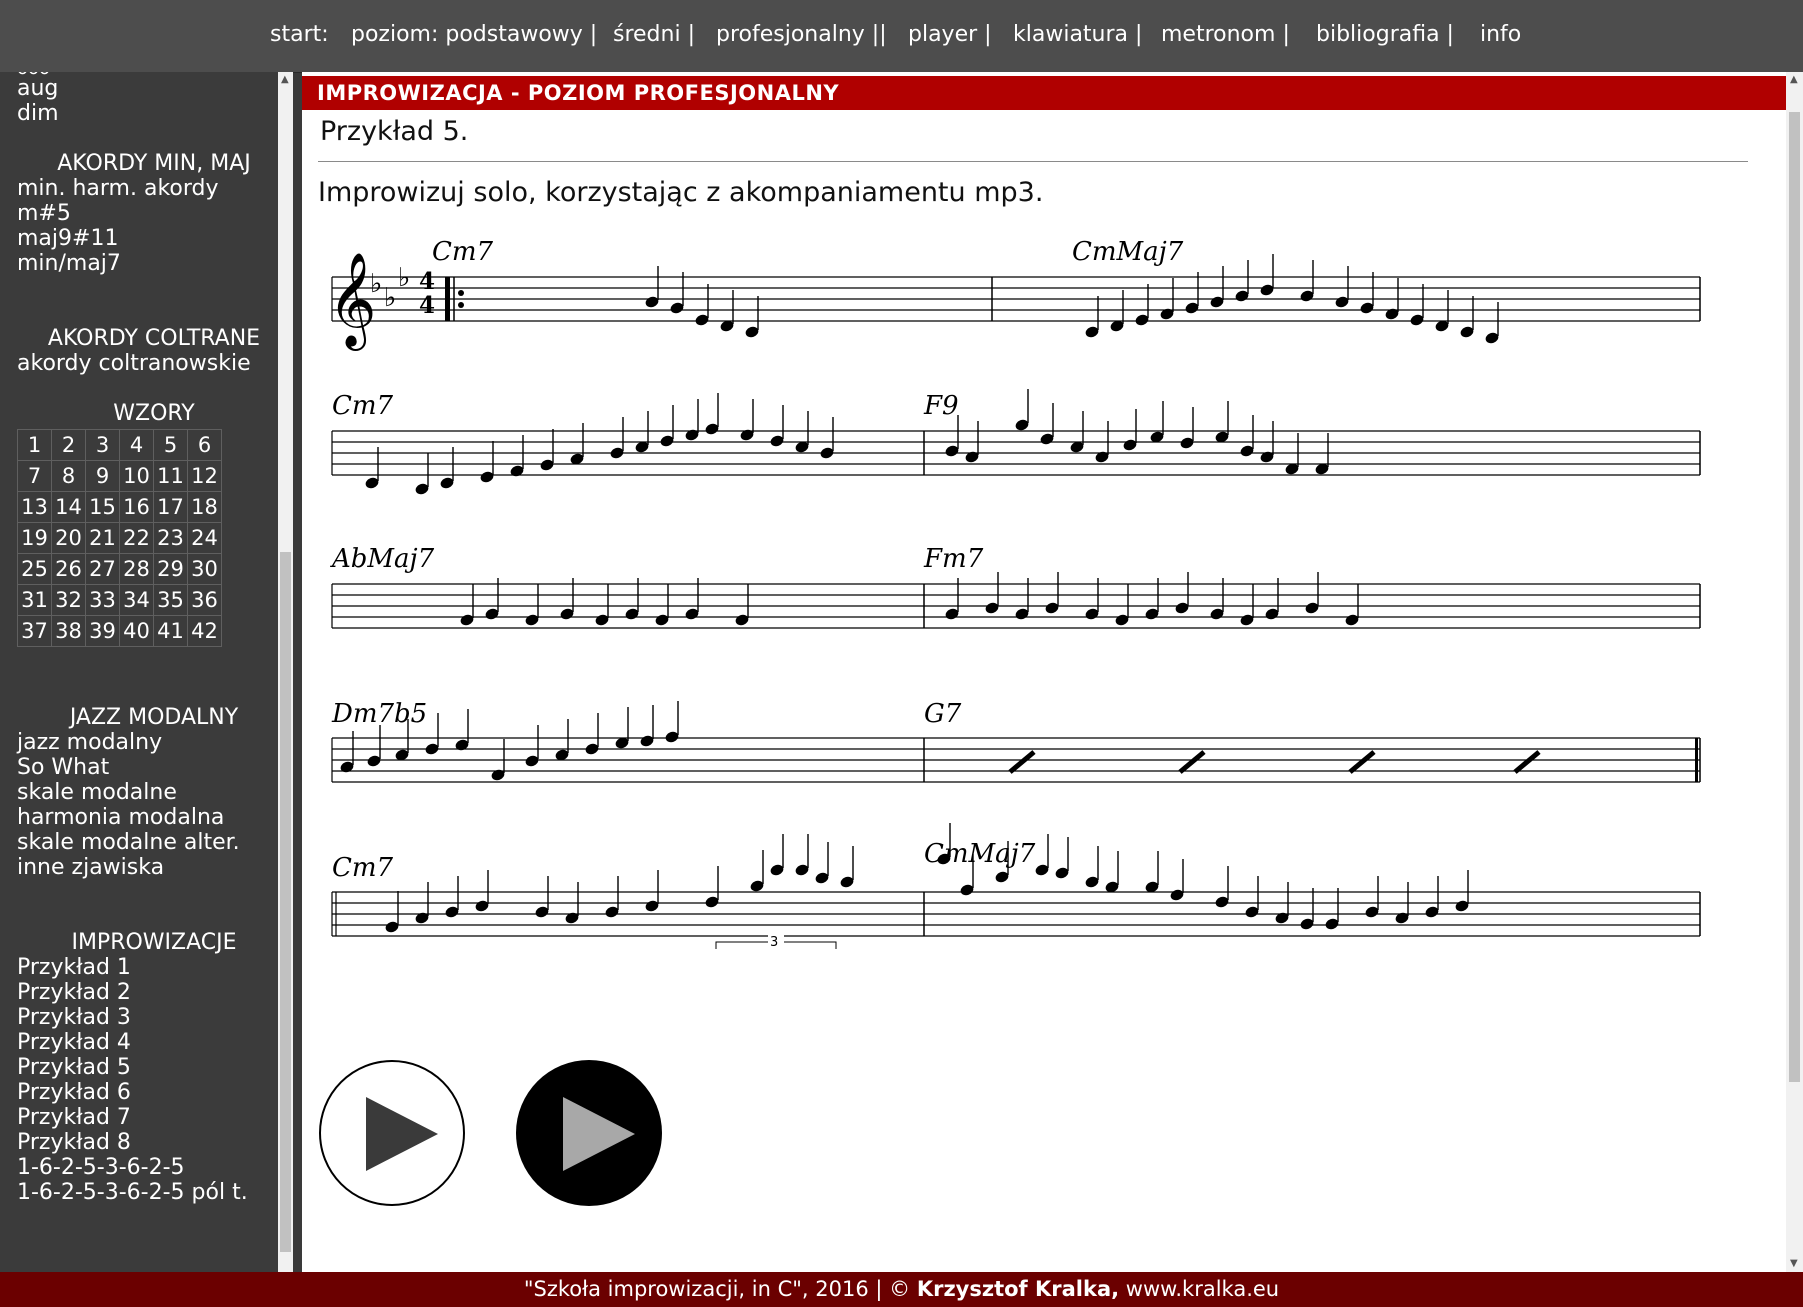 The width and height of the screenshot is (1803, 1307). I want to click on sidebar-link-jazz-modalny: jazz modalny, so click(89, 742).